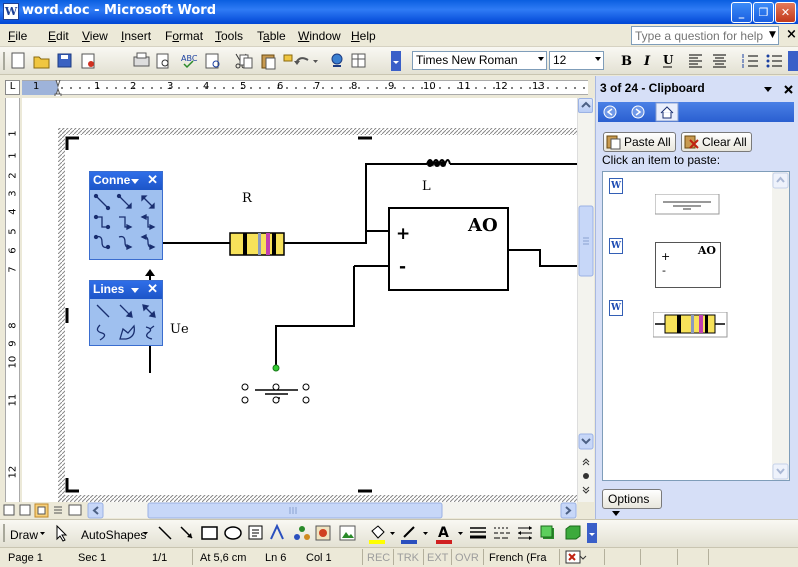  I want to click on elbow-arrow-connector-icon, so click(126, 223).